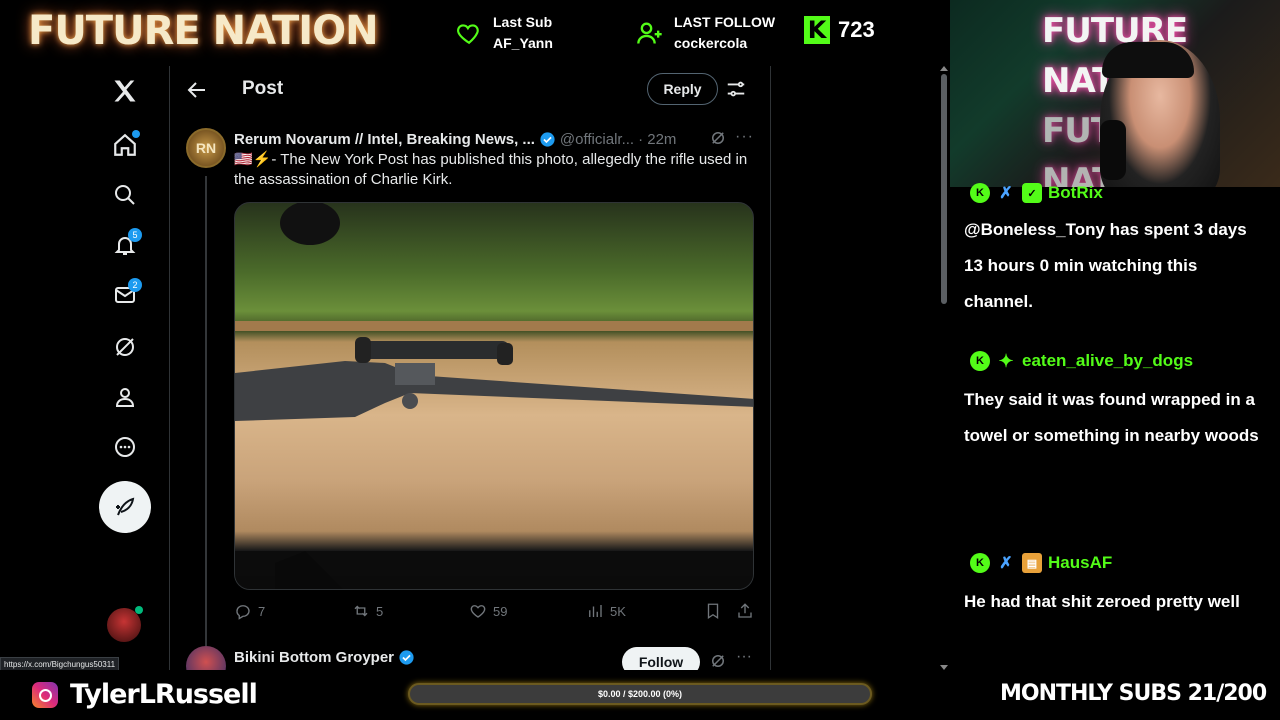 The width and height of the screenshot is (1280, 720). What do you see at coordinates (1115, 93) in the screenshot?
I see `webcam-feed: FUTURE NATION FUTURE NATION` at bounding box center [1115, 93].